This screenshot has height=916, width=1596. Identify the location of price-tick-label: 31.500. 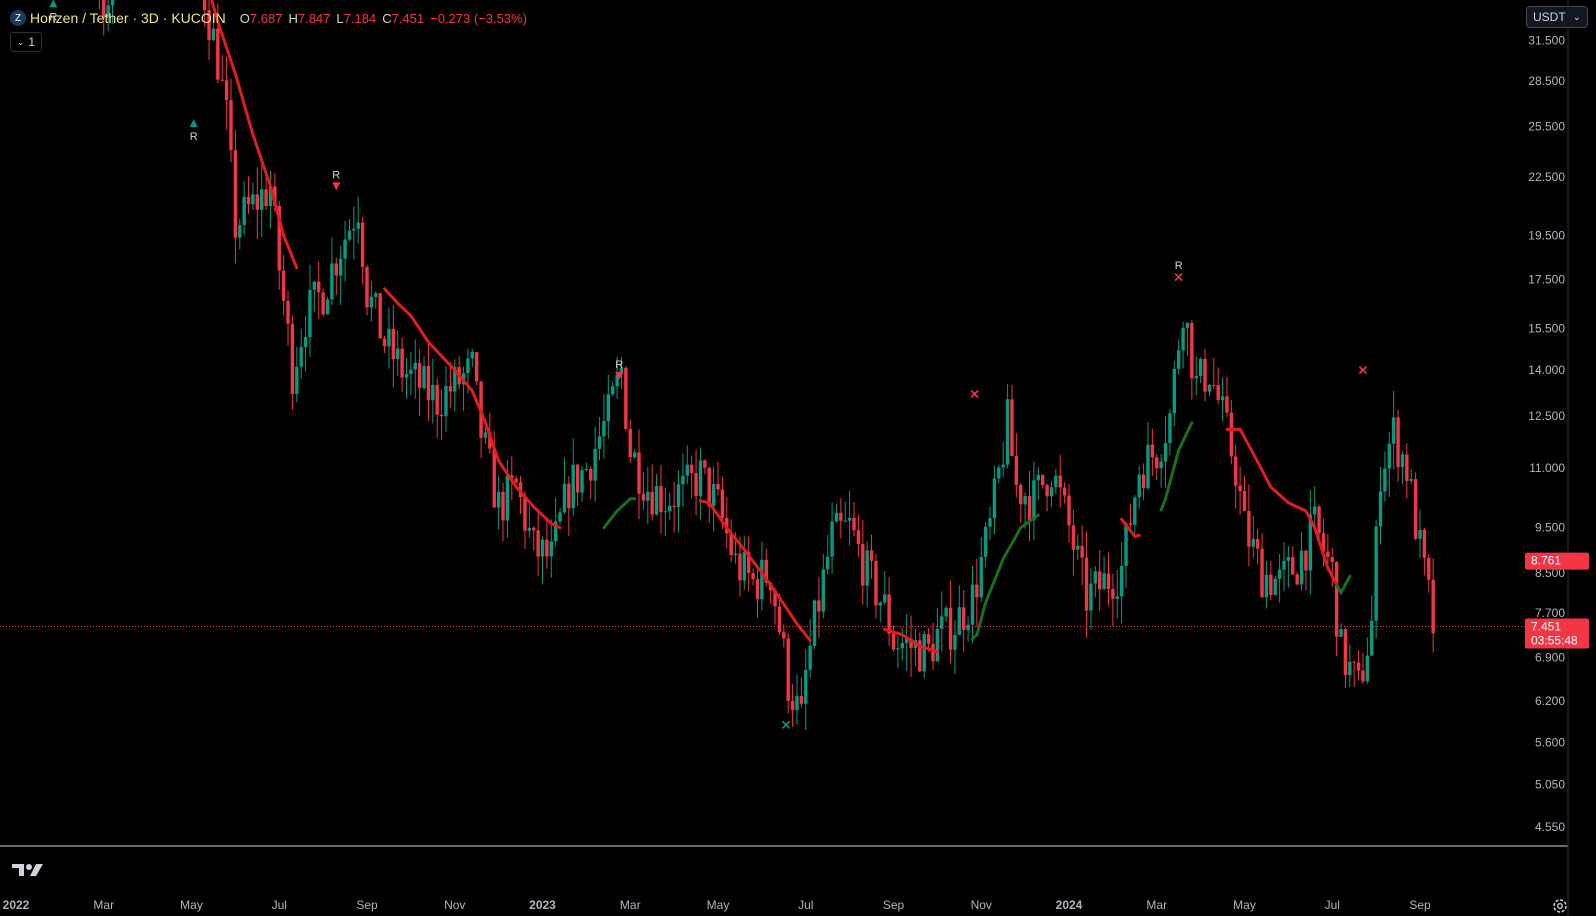
(1546, 40).